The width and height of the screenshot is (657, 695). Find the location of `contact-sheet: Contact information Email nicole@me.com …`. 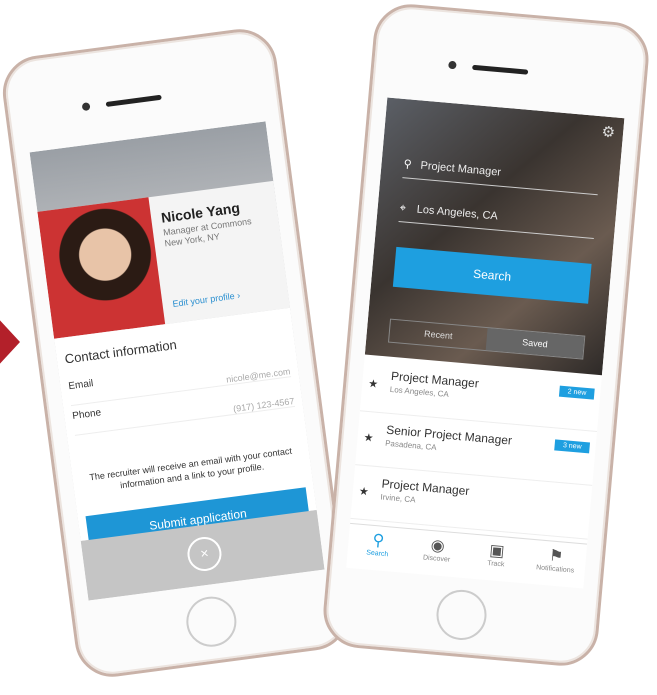

contact-sheet: Contact information Email nicole@me.com … is located at coordinates (185, 429).